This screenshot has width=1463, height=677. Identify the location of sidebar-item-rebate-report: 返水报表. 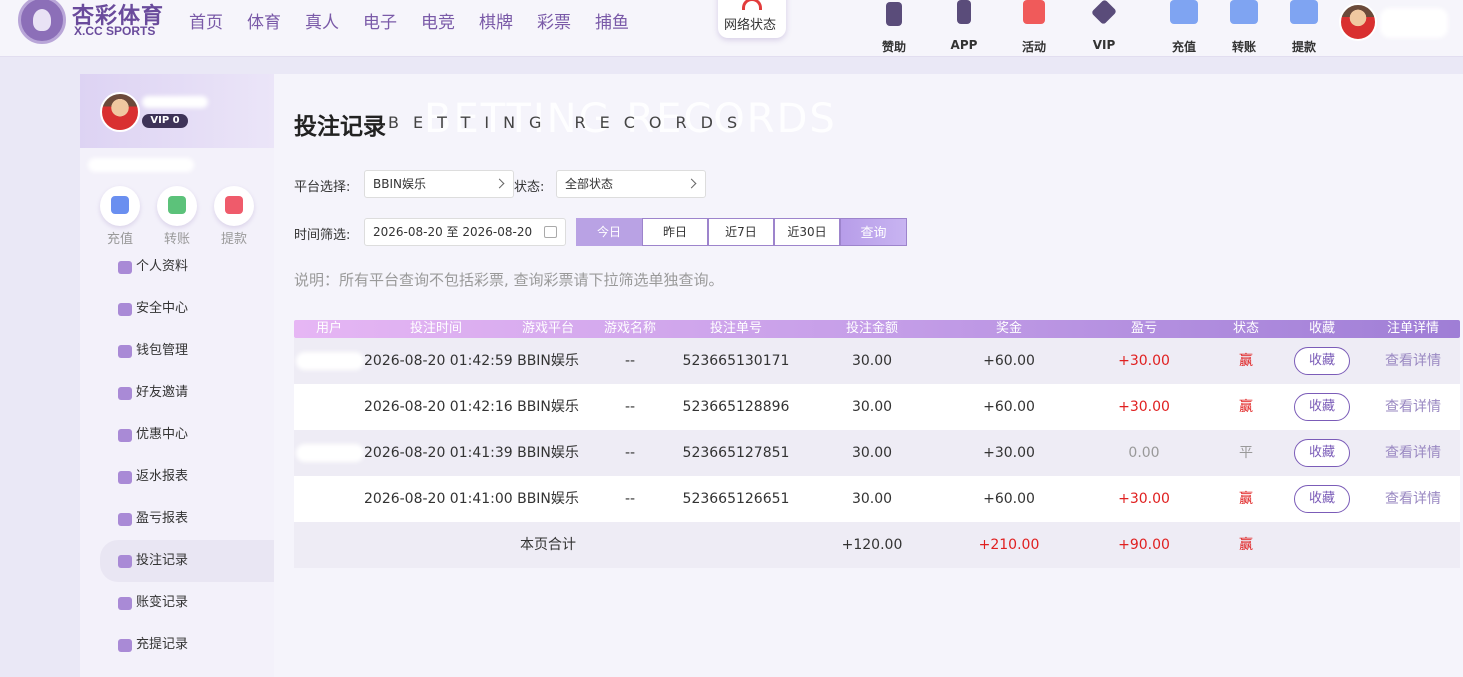
(187, 477).